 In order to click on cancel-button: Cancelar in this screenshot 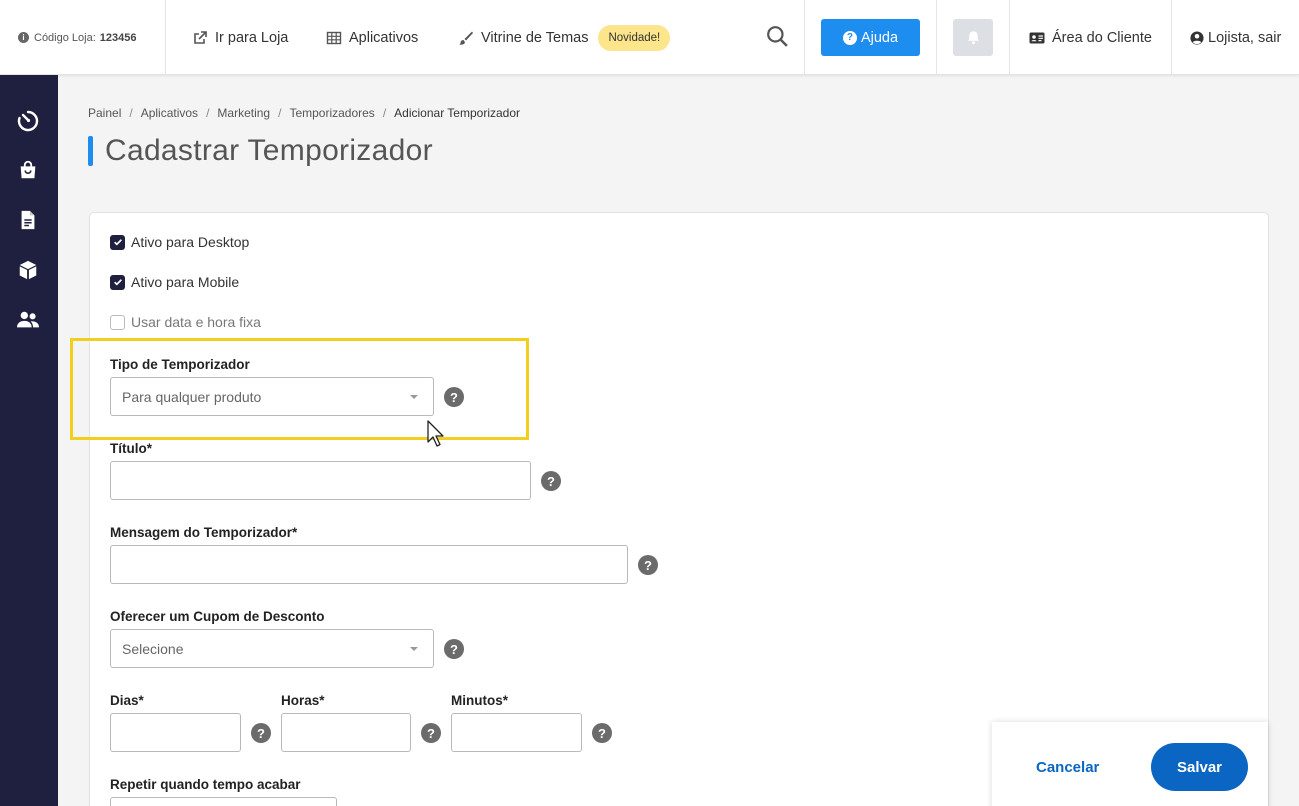, I will do `click(1067, 767)`.